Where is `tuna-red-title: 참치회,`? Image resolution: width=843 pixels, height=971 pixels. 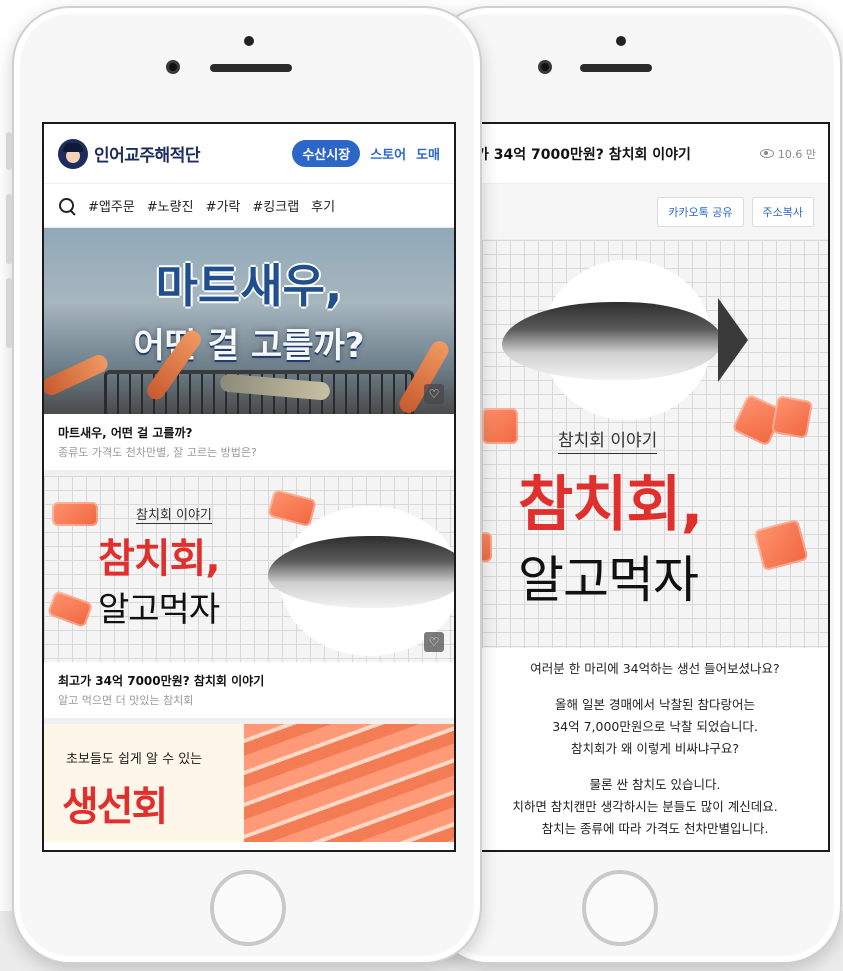
tuna-red-title: 참치회, is located at coordinates (159, 559).